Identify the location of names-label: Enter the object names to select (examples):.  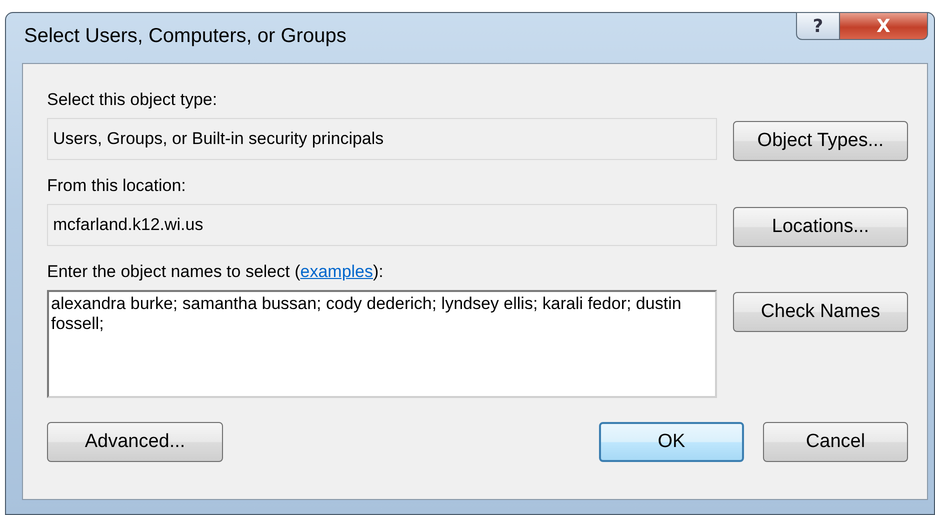
(215, 272).